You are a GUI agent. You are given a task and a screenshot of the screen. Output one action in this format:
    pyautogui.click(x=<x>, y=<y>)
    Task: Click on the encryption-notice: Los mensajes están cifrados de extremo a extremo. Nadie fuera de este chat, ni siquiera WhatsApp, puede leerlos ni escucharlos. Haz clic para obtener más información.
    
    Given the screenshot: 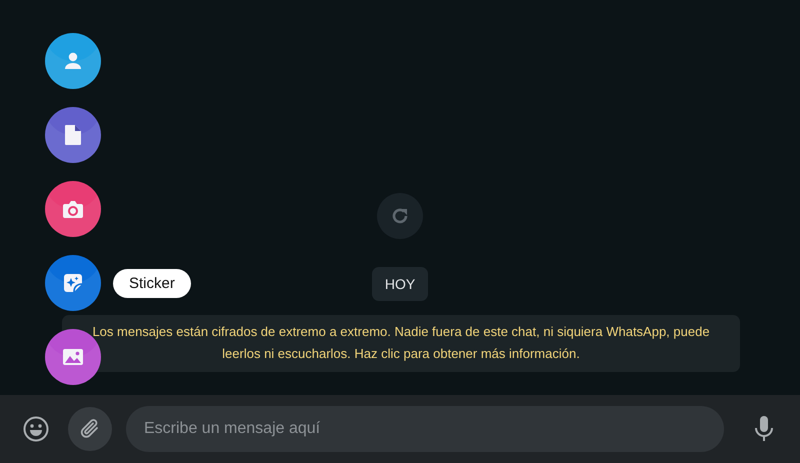 What is the action you would take?
    pyautogui.click(x=401, y=343)
    